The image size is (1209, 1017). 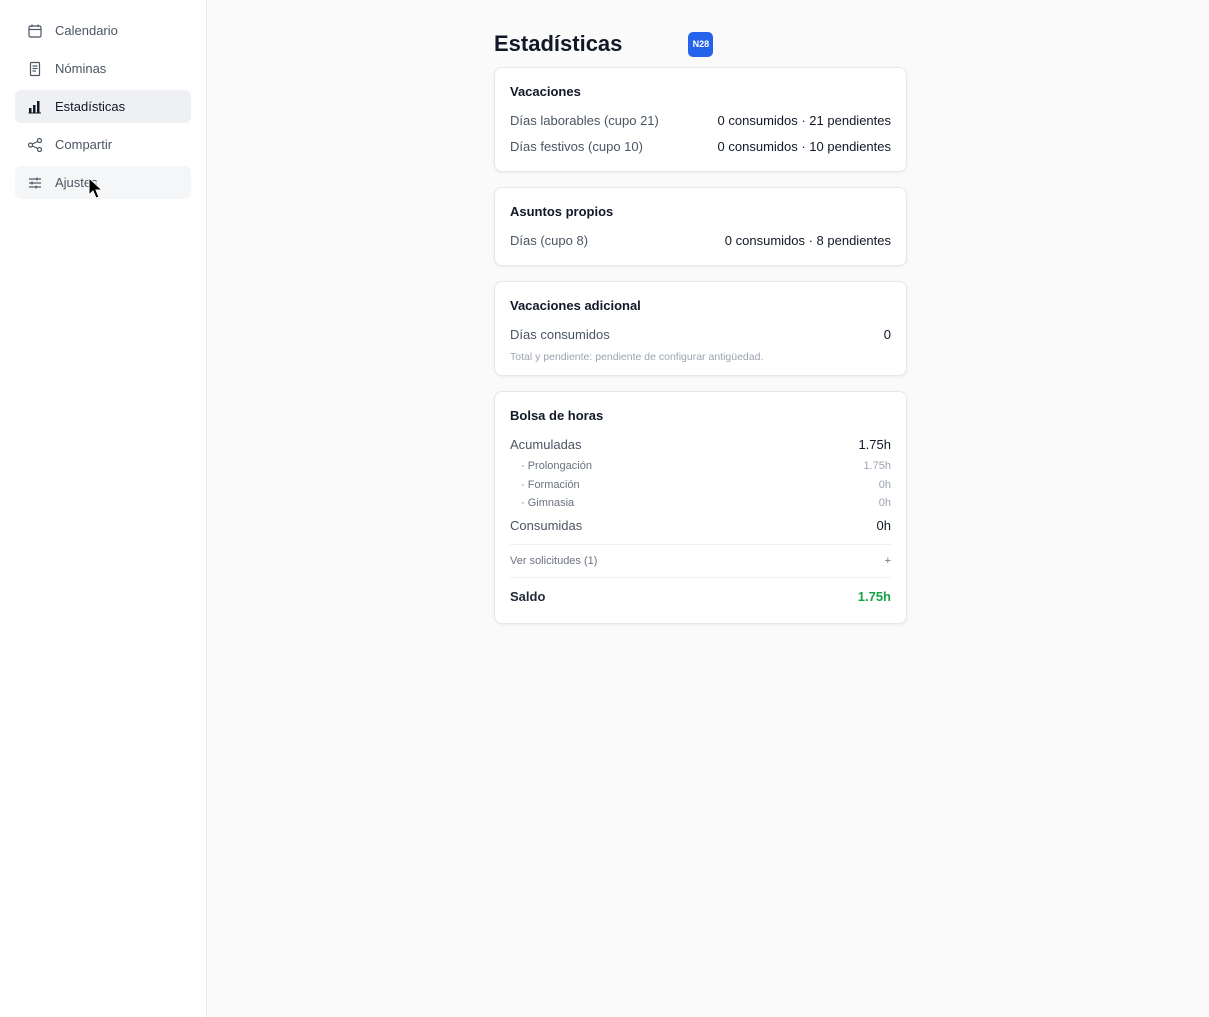 I want to click on stat-sublabel: · Prolongación, so click(x=556, y=466).